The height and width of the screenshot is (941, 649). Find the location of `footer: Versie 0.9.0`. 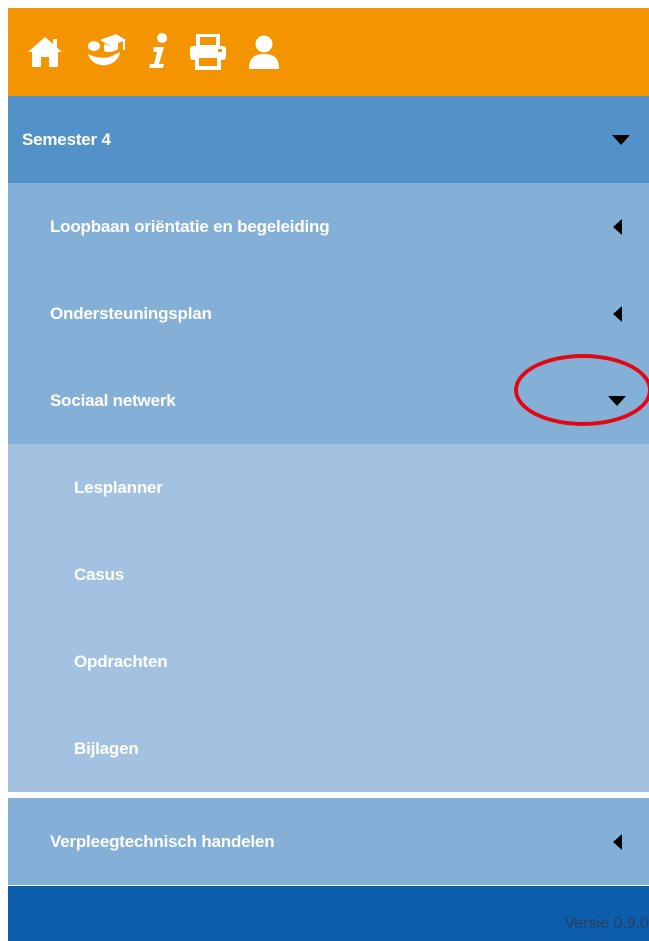

footer: Versie 0.9.0 is located at coordinates (328, 913).